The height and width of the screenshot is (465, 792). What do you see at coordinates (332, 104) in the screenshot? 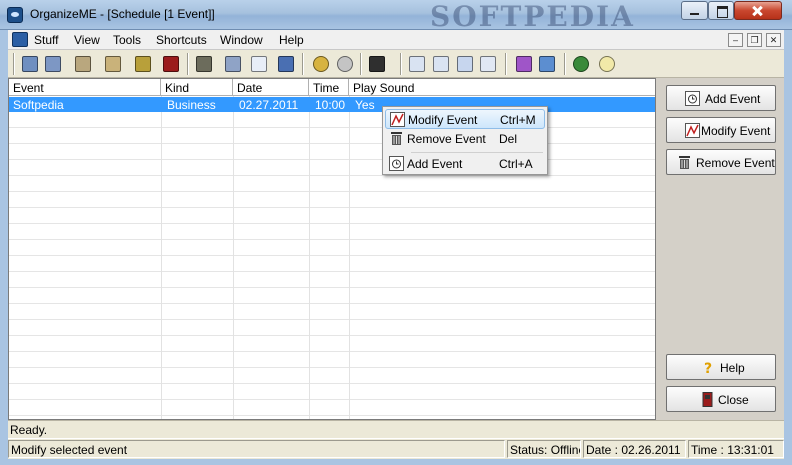
I see `table-row: Softpedia Business 02.27.2011 10:00 Yes` at bounding box center [332, 104].